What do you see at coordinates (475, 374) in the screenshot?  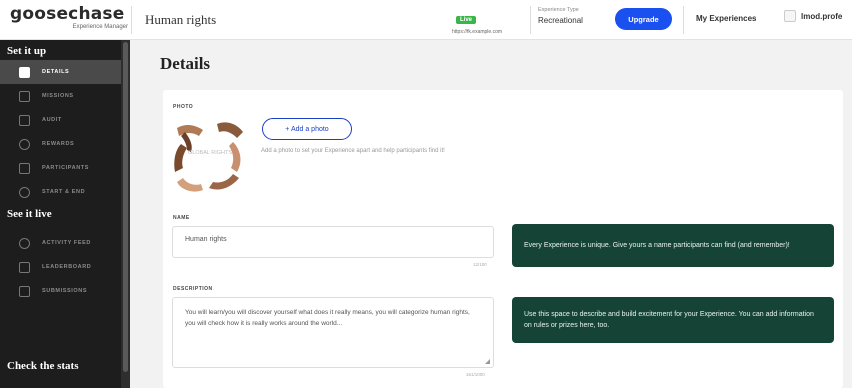 I see `description-character-counter: 161/1000` at bounding box center [475, 374].